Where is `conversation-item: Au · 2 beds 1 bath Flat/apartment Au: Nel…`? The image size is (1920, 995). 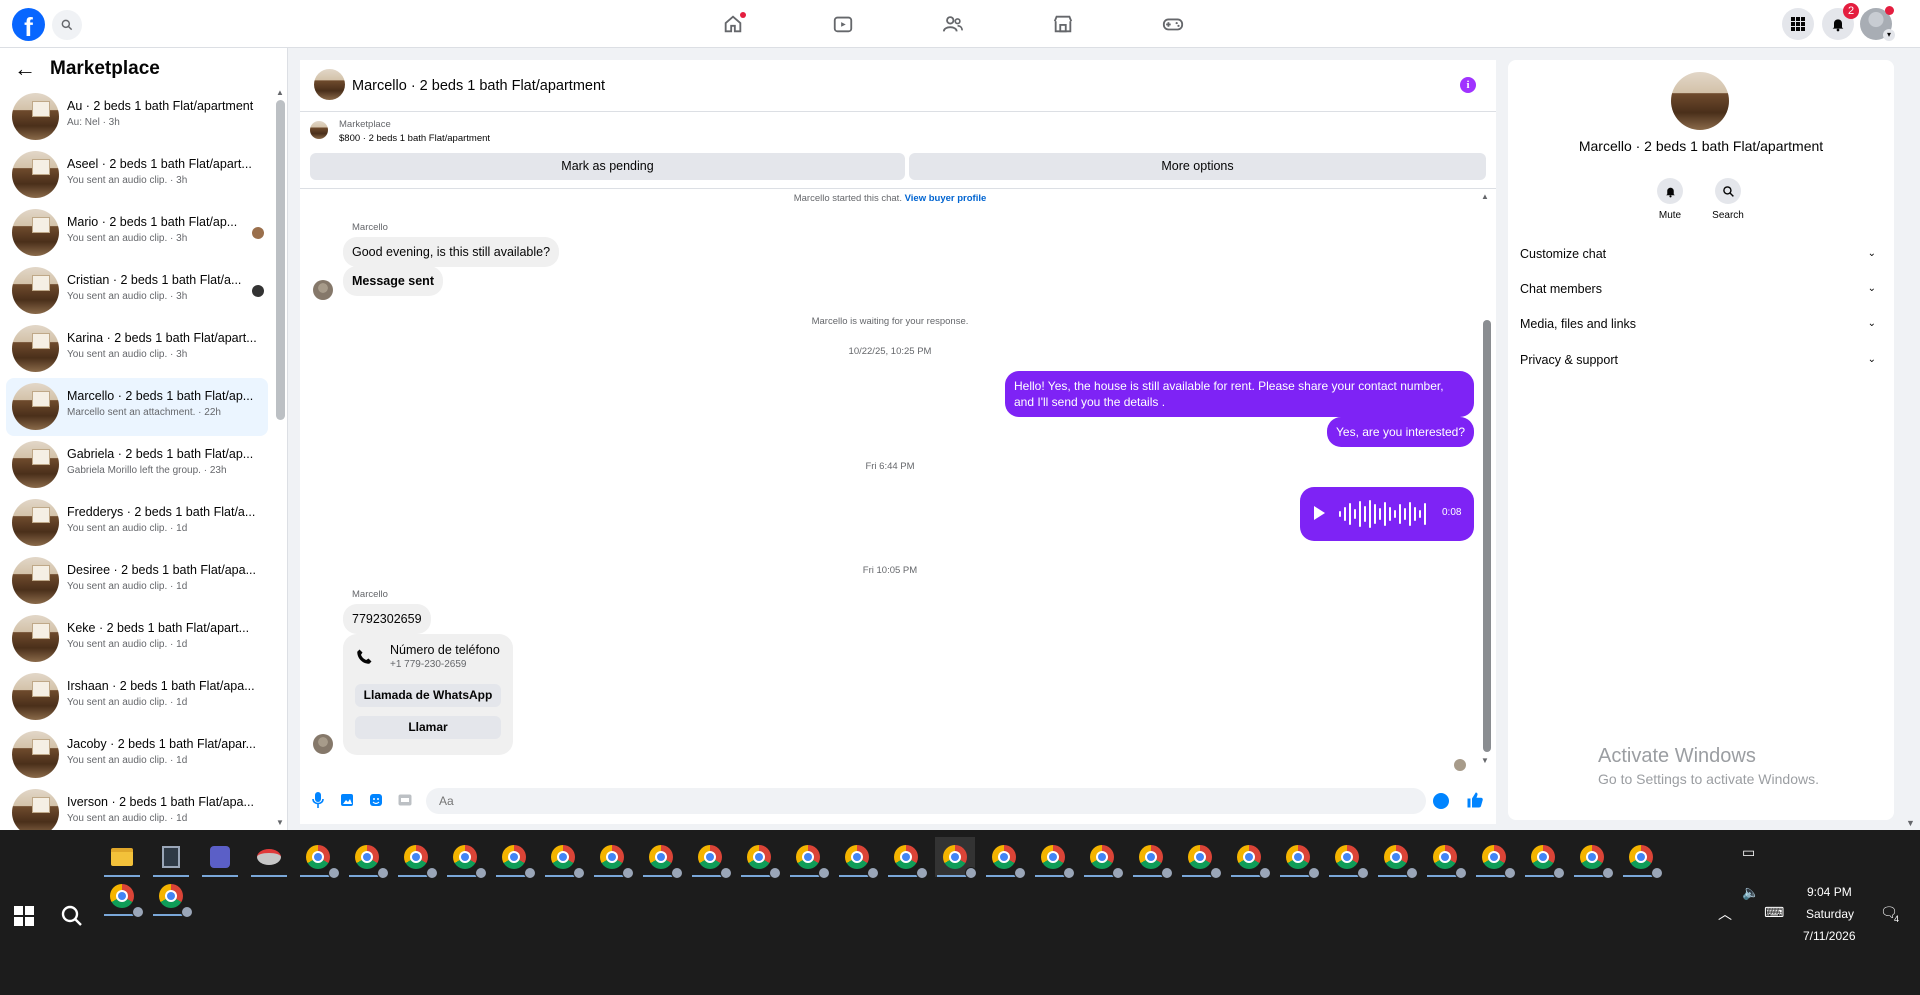
conversation-item: Au · 2 beds 1 bath Flat/apartment Au: Nel… is located at coordinates (137, 117).